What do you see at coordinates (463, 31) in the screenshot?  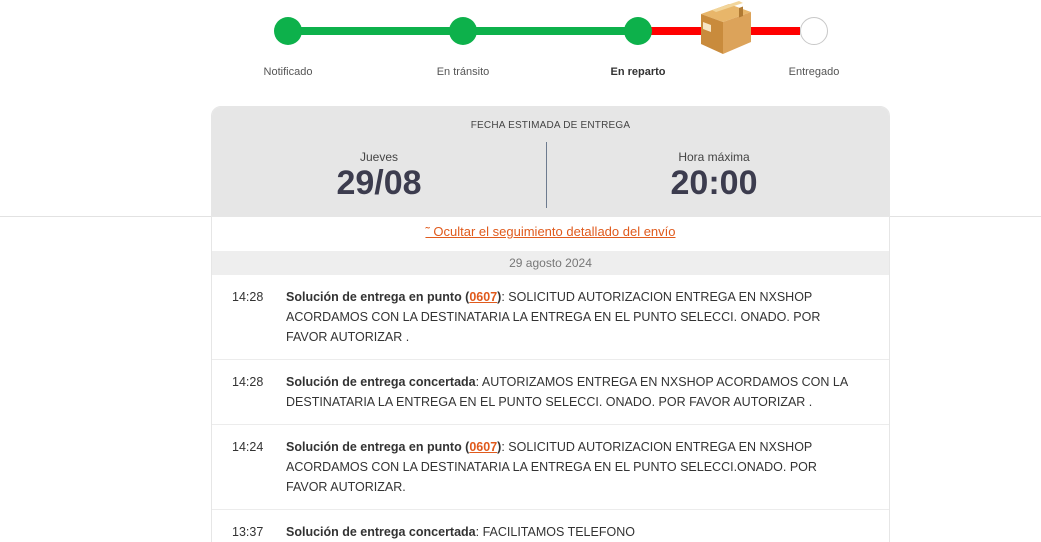 I see `step-dot-en-transito` at bounding box center [463, 31].